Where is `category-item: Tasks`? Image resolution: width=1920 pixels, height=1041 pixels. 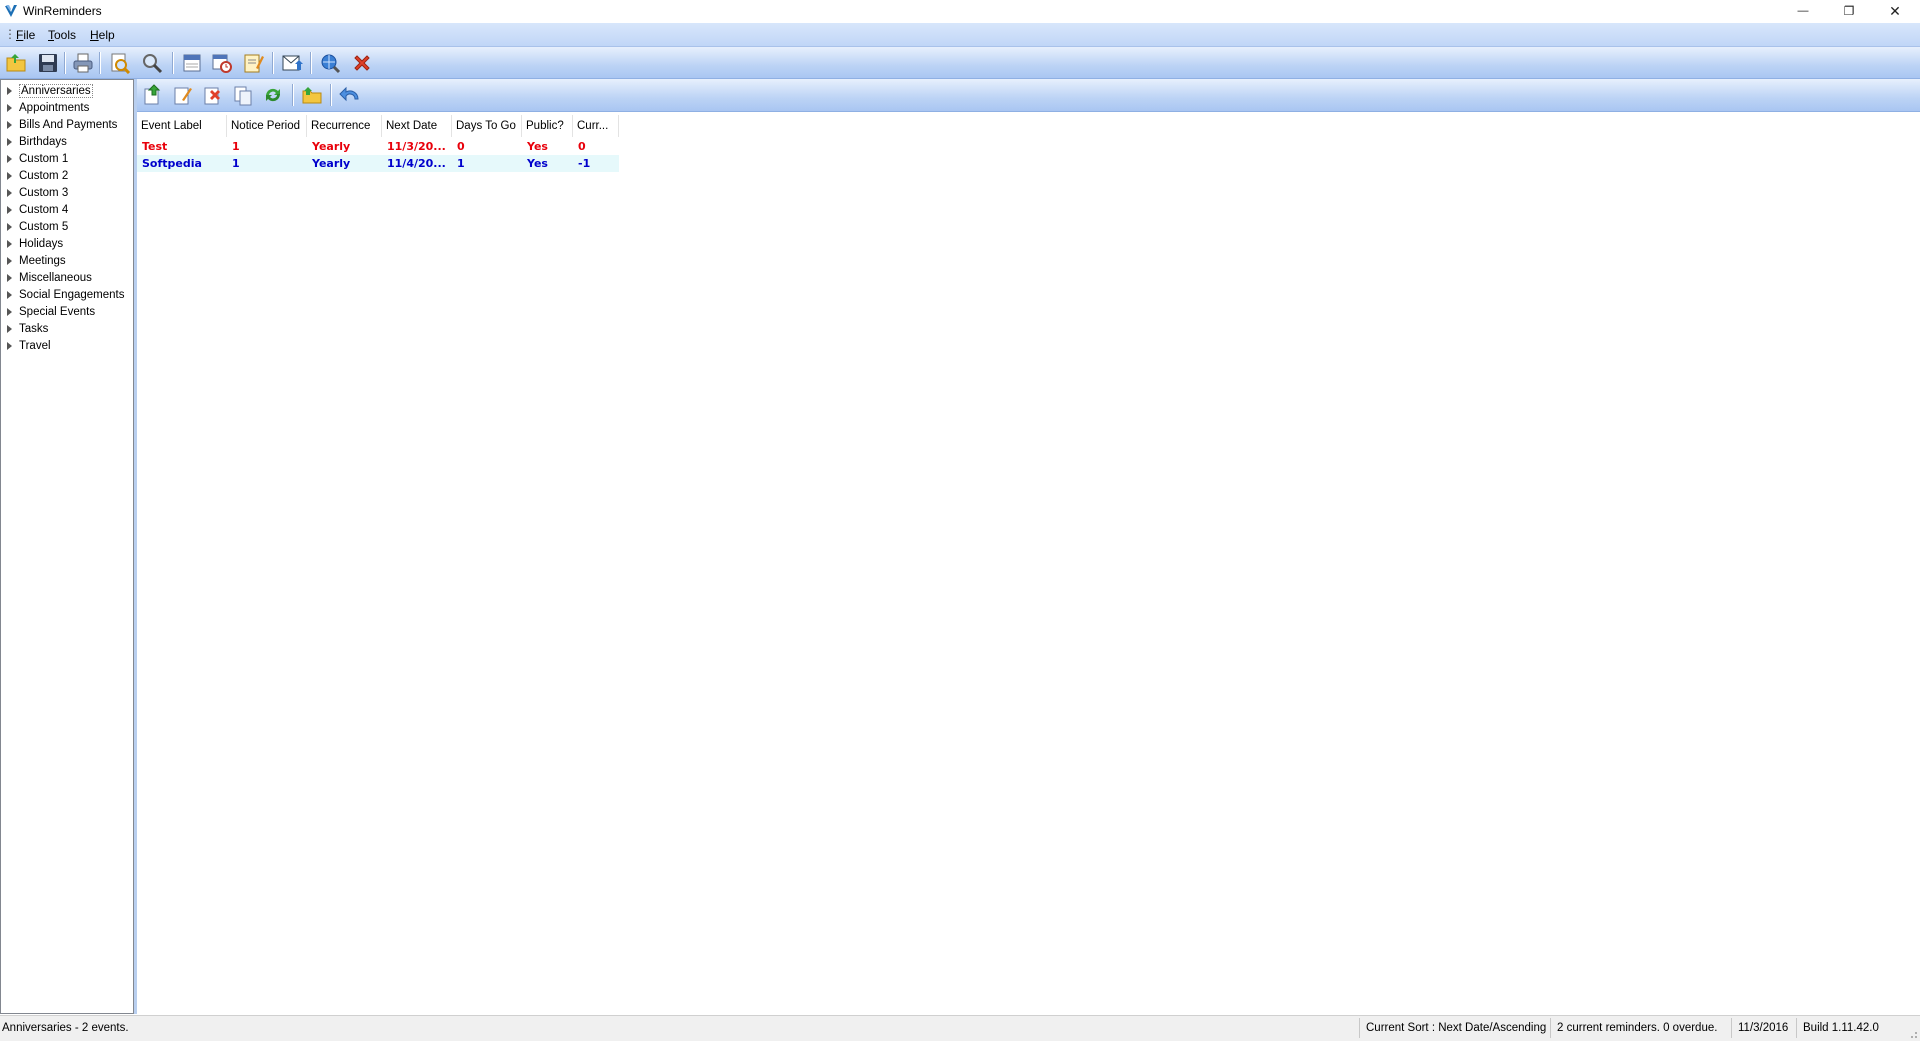 category-item: Tasks is located at coordinates (27, 328).